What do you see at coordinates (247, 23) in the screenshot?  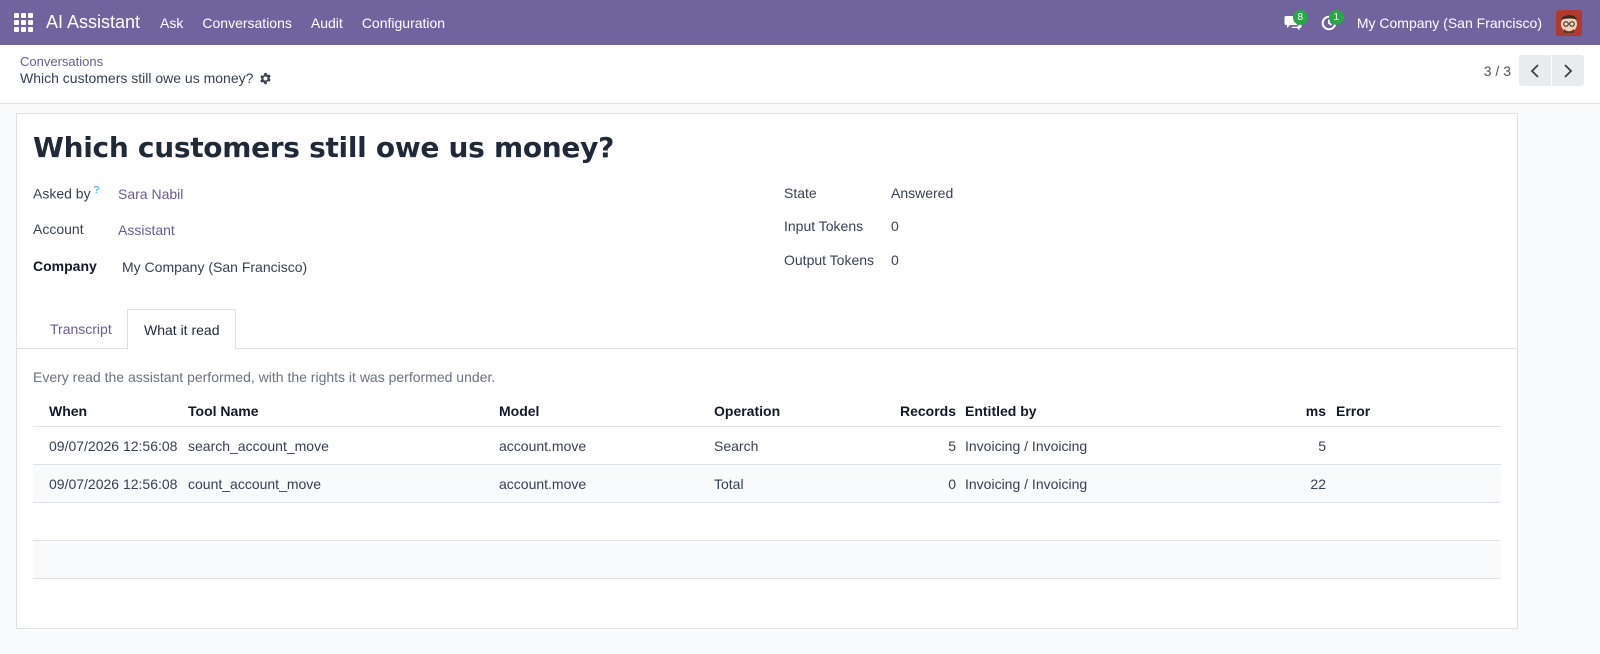 I see `menu-conversations: Conversations` at bounding box center [247, 23].